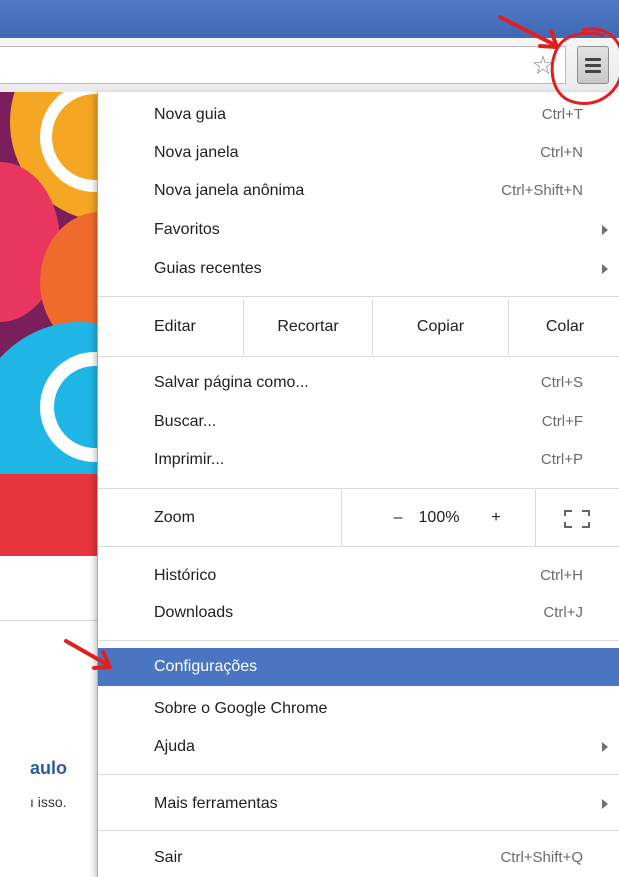 This screenshot has height=877, width=619. Describe the element at coordinates (307, 327) in the screenshot. I see `cut-button: Recortar` at that location.